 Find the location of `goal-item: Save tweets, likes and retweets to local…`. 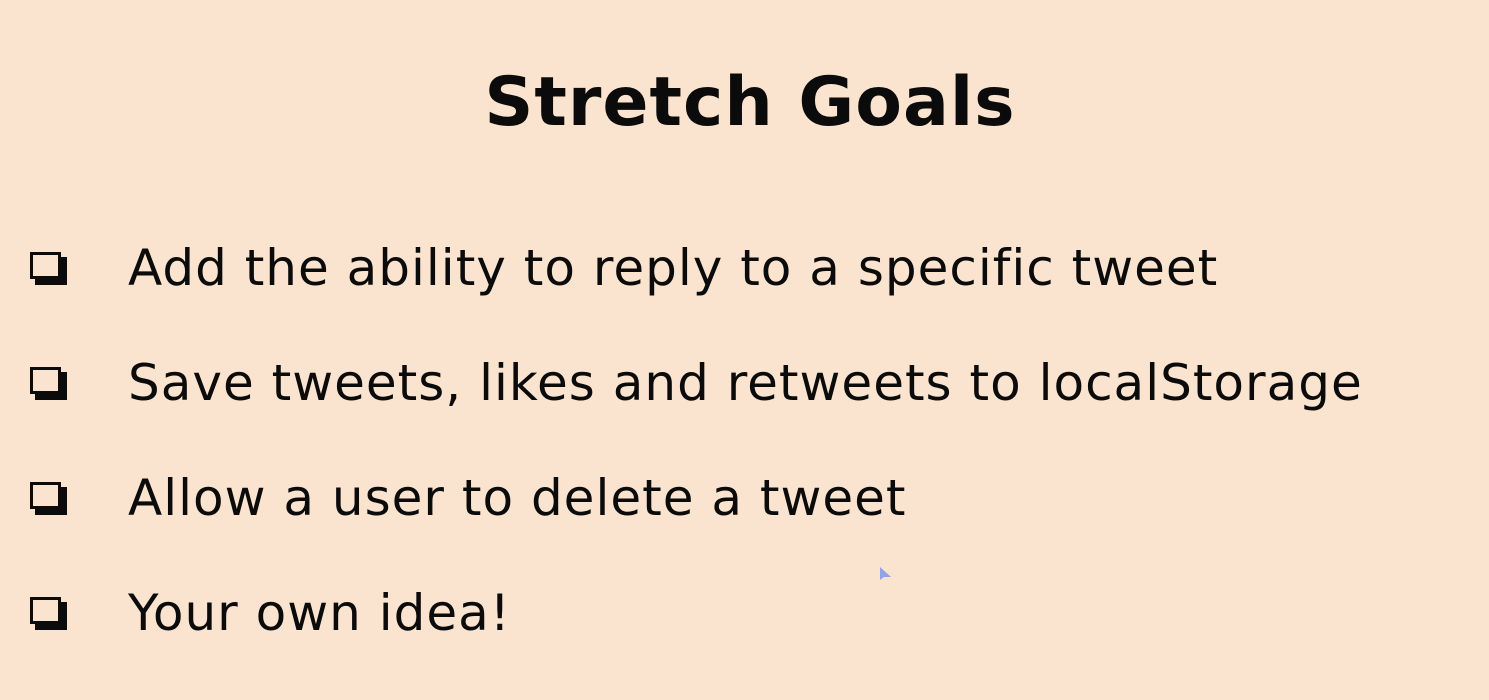

goal-item: Save tweets, likes and retweets to local… is located at coordinates (744, 383).